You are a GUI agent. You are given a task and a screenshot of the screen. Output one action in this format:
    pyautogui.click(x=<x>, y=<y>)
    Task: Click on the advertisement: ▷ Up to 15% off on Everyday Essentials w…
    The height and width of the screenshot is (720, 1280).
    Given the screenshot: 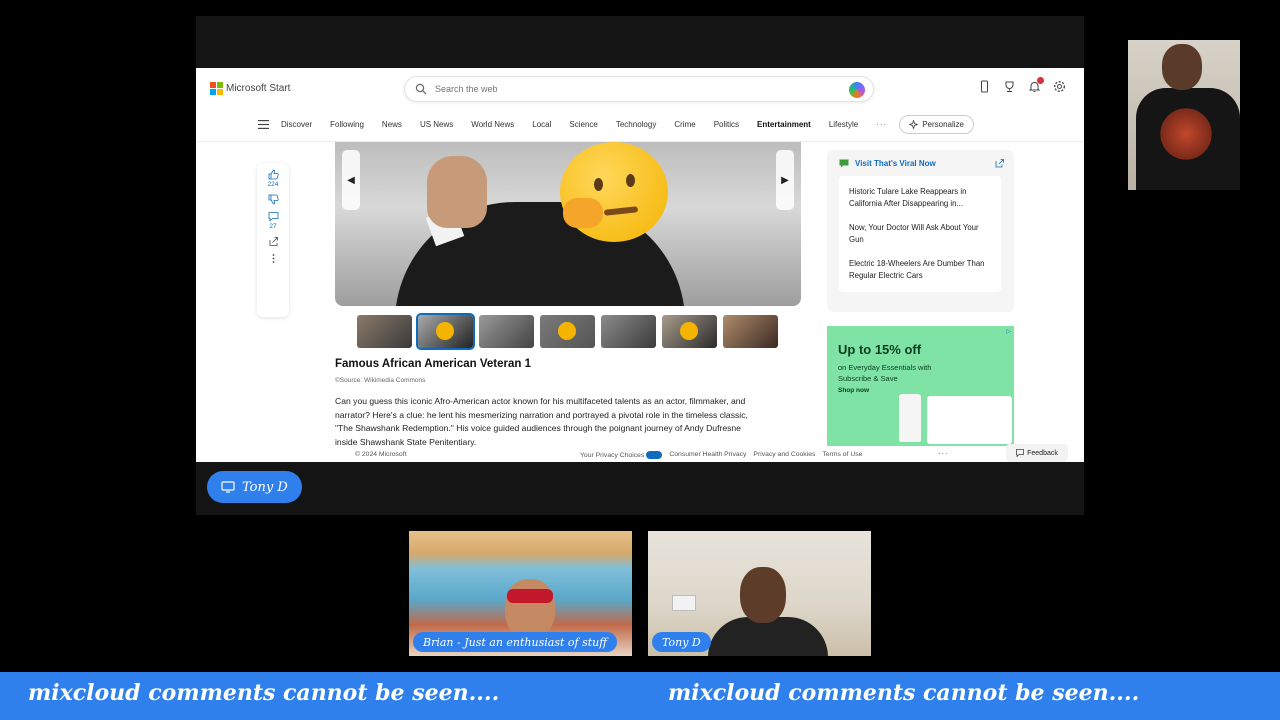 What is the action you would take?
    pyautogui.click(x=920, y=386)
    